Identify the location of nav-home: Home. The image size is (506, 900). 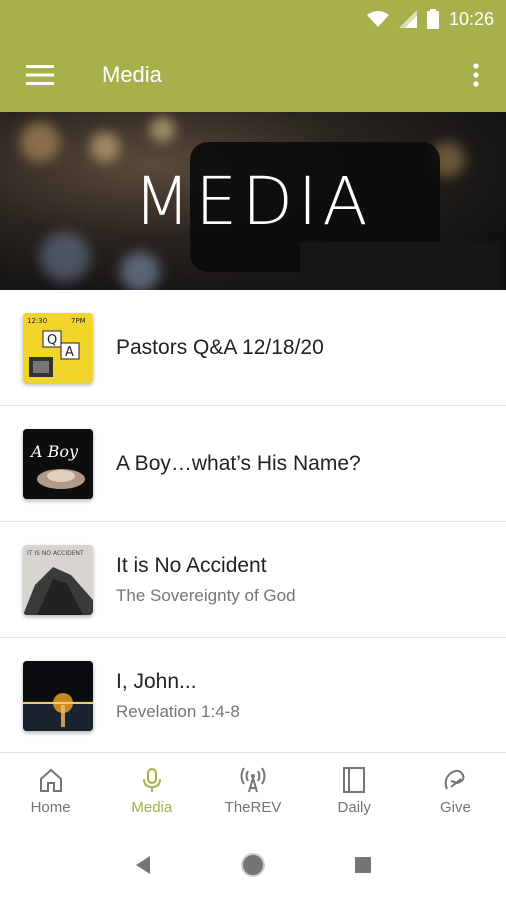
(50, 791).